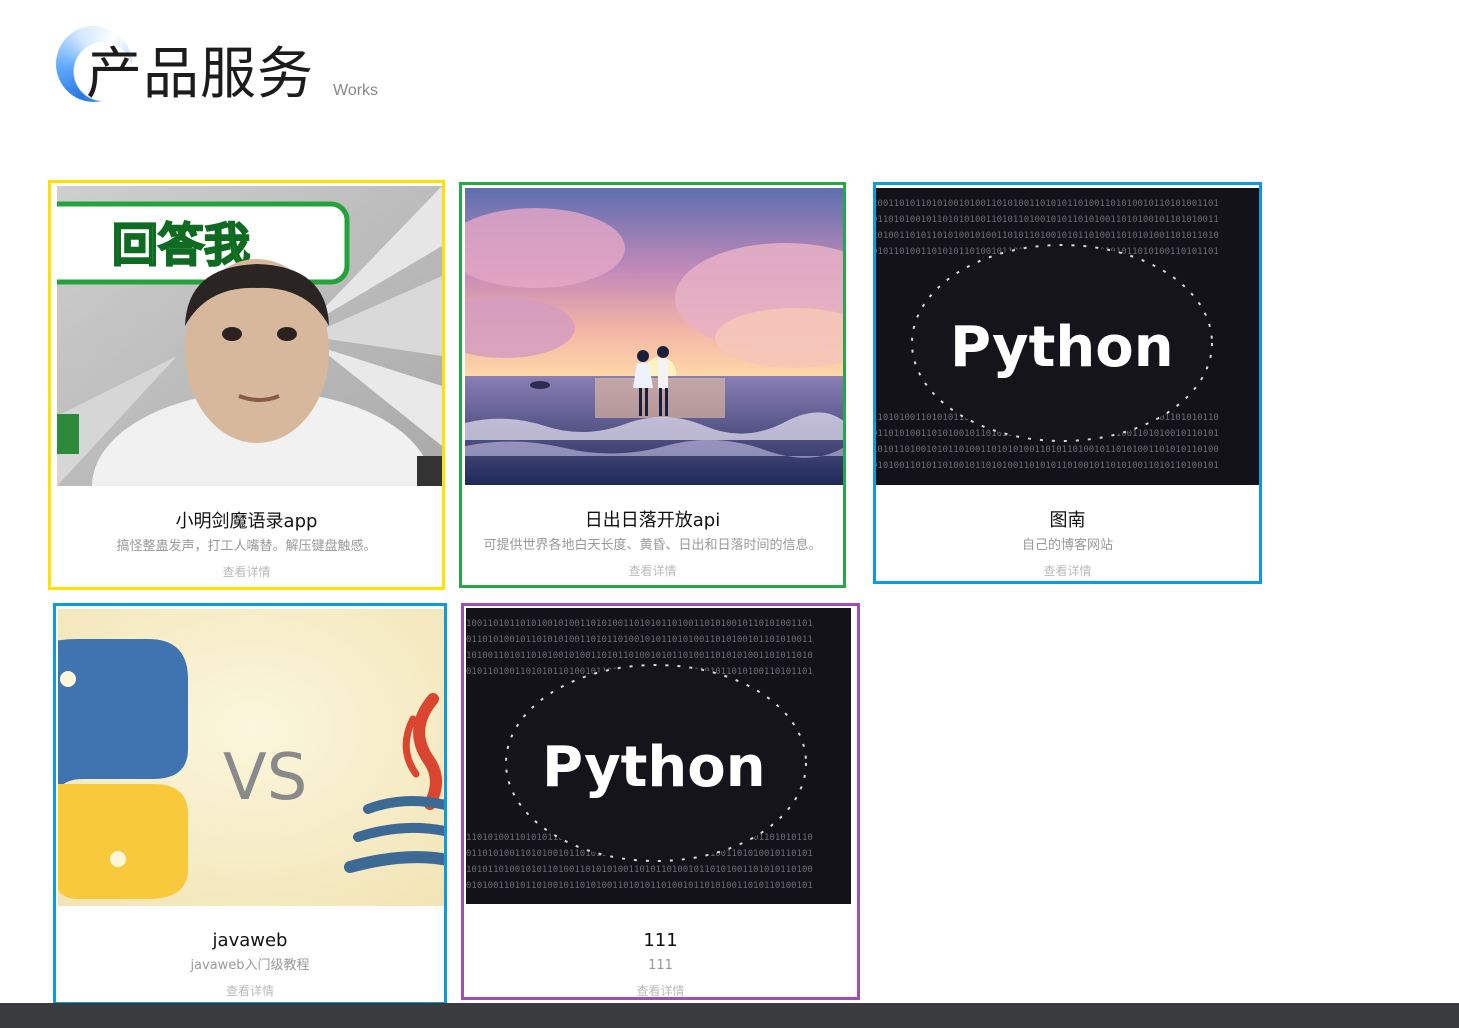 This screenshot has width=1459, height=1028. What do you see at coordinates (200, 74) in the screenshot?
I see `page-title: 产品服务` at bounding box center [200, 74].